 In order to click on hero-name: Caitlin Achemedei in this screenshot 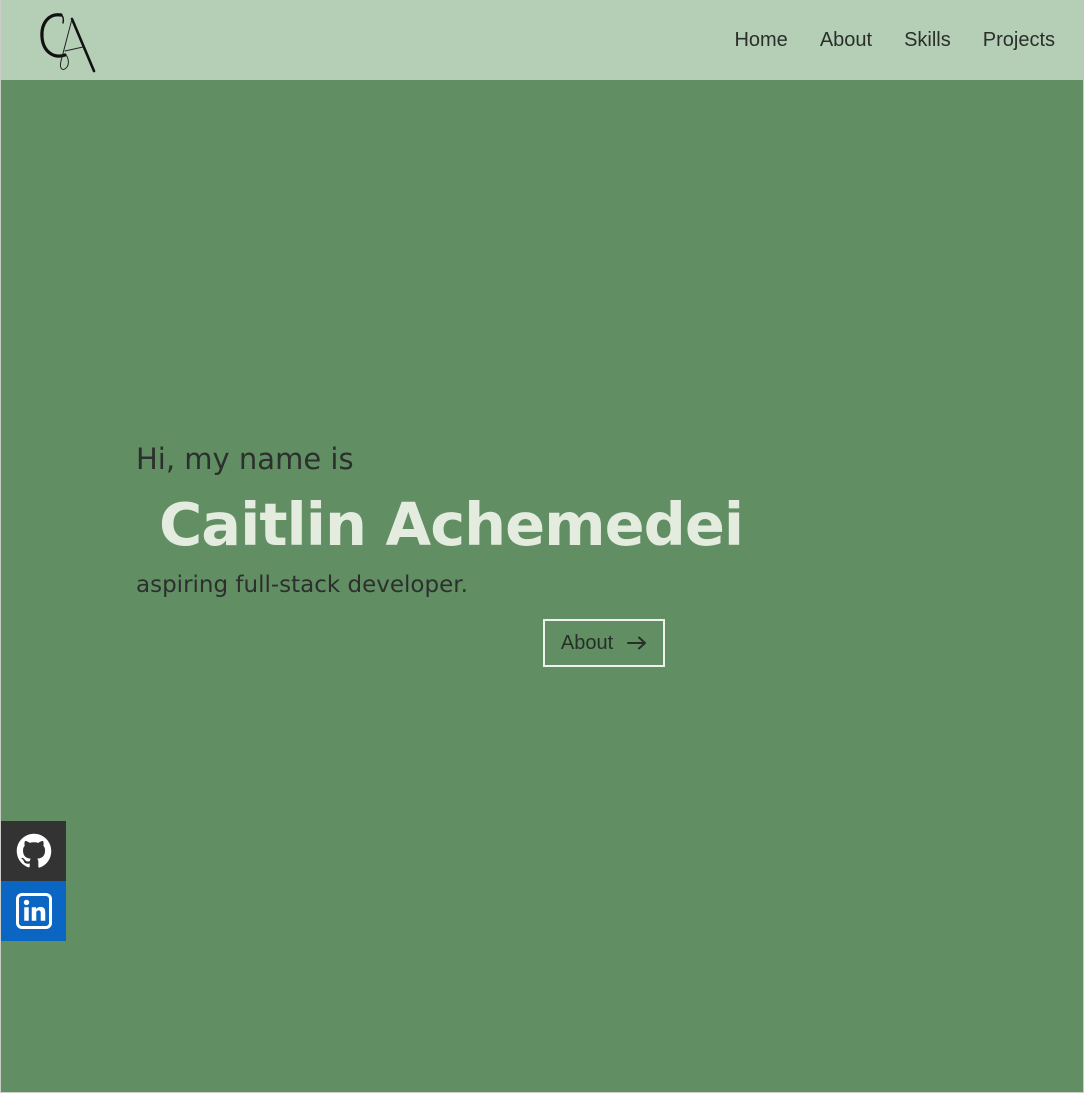, I will do `click(451, 524)`.